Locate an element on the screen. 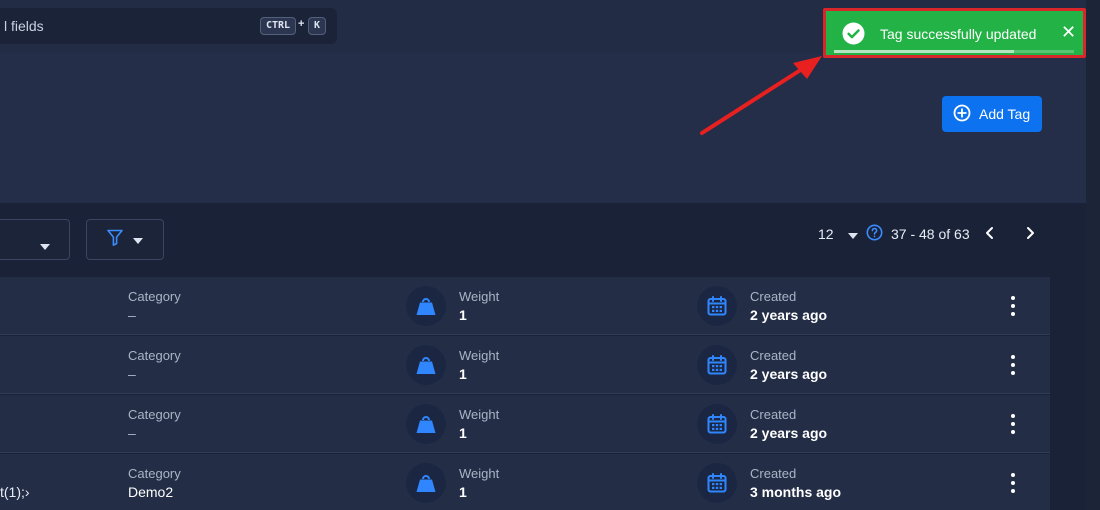  toast-progress-track is located at coordinates (954, 51).